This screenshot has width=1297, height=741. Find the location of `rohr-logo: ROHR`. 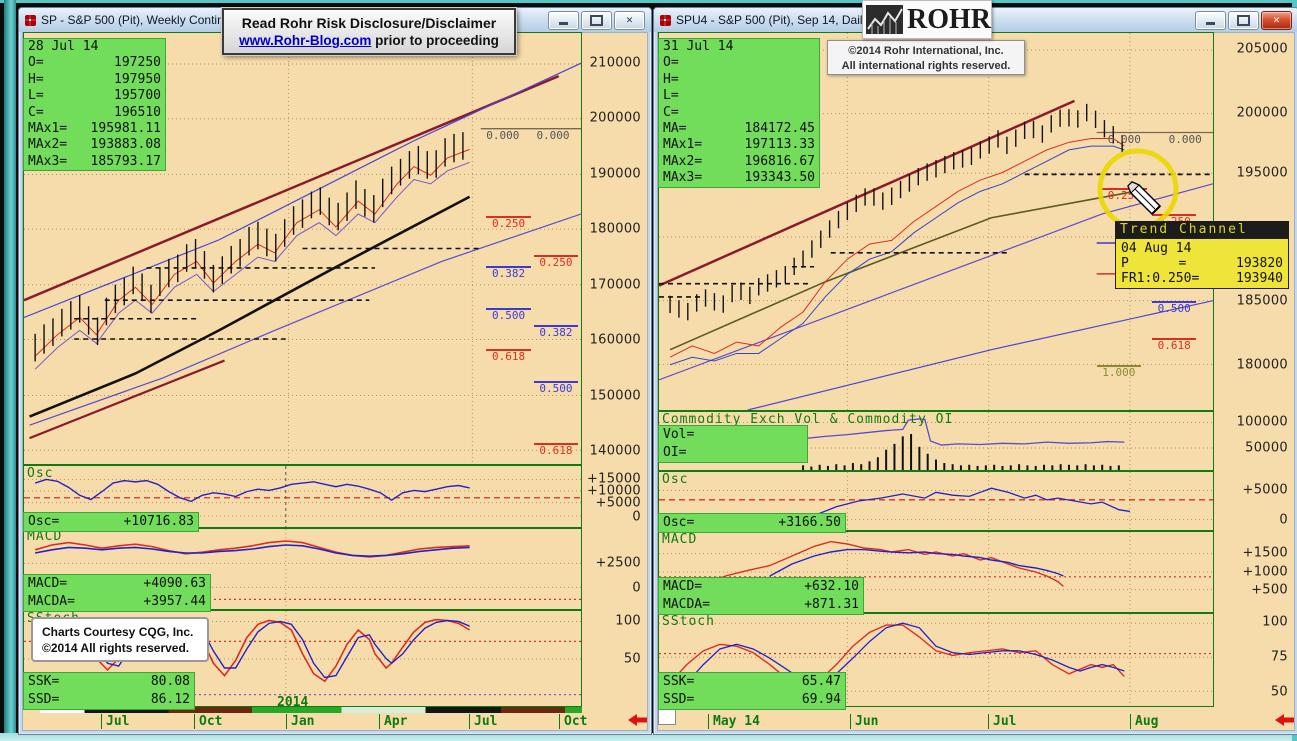

rohr-logo: ROHR is located at coordinates (927, 19).